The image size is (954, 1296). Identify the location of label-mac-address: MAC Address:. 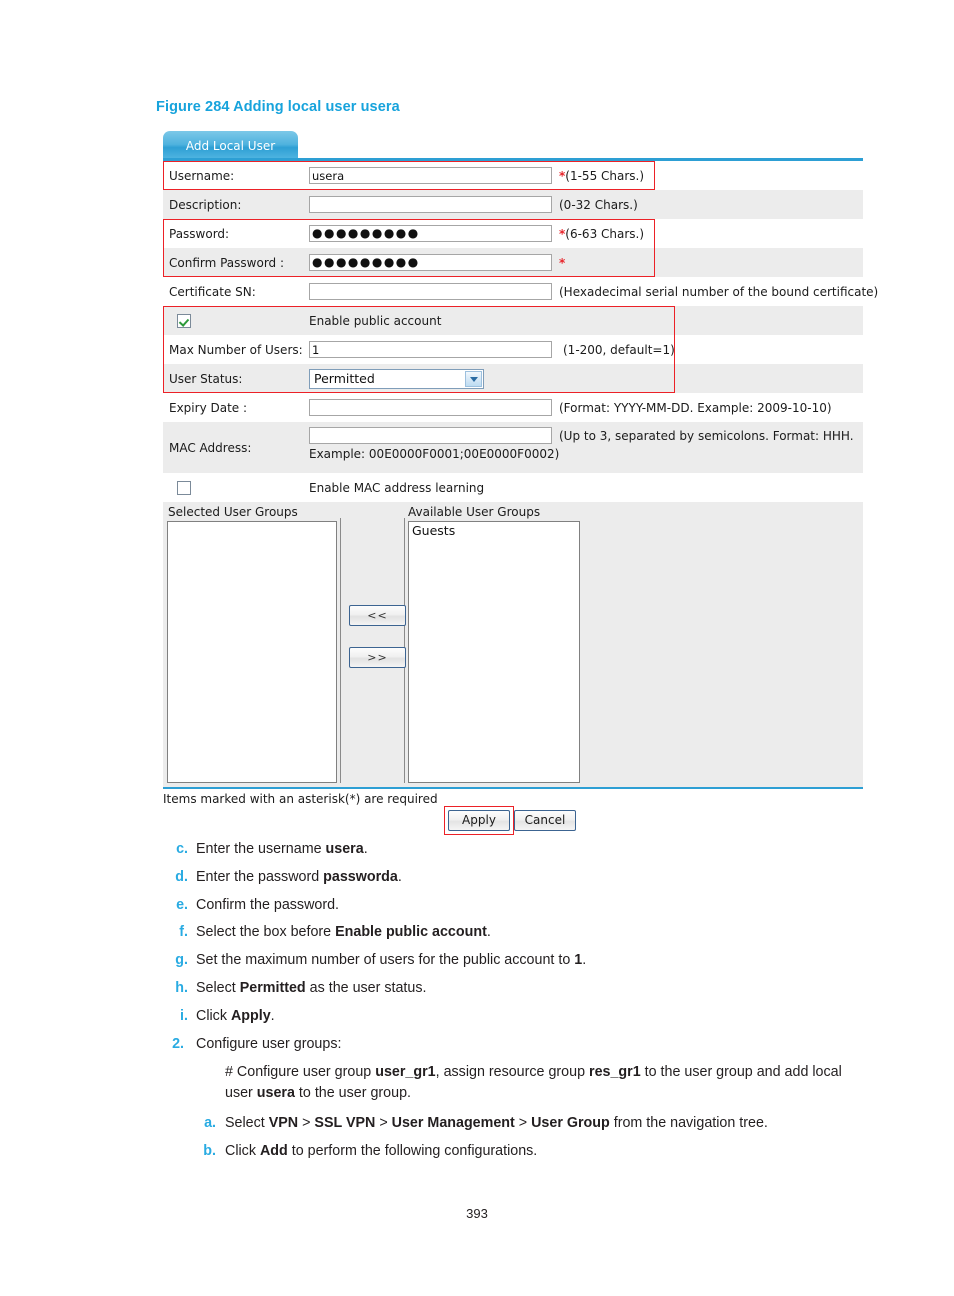
(236, 447).